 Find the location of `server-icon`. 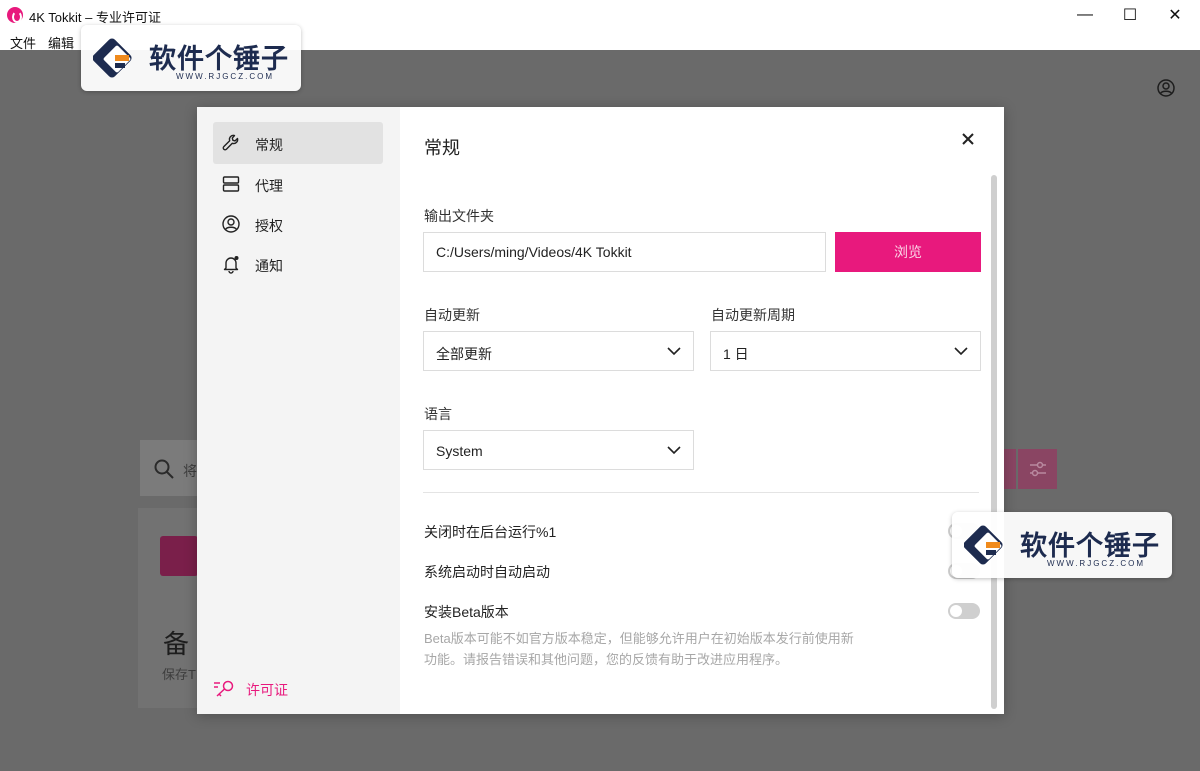

server-icon is located at coordinates (231, 184).